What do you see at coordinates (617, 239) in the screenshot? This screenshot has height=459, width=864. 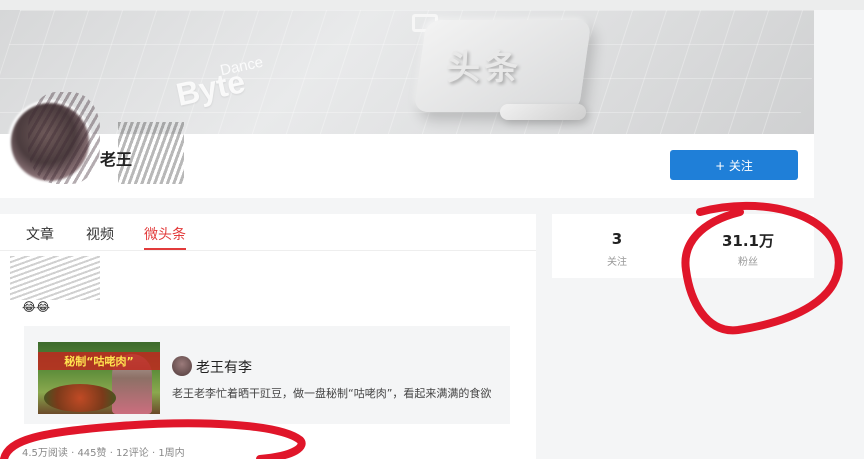 I see `following-count: 3` at bounding box center [617, 239].